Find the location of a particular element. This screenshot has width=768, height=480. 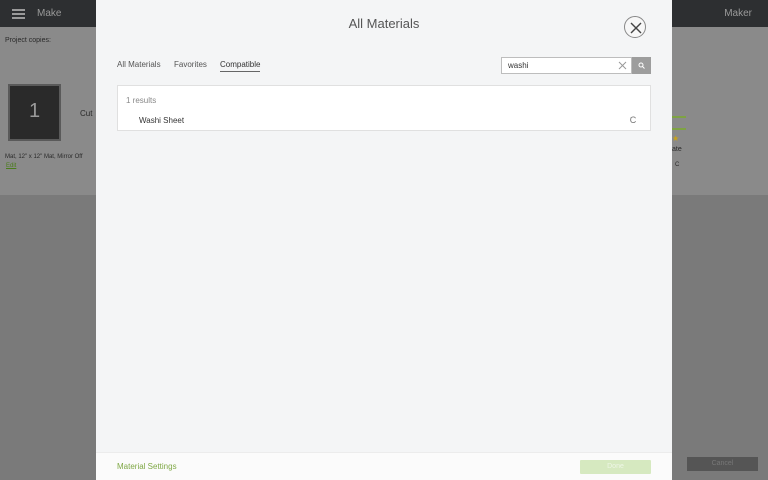

side-panel-fragment: ★ ate C is located at coordinates (682, 142).